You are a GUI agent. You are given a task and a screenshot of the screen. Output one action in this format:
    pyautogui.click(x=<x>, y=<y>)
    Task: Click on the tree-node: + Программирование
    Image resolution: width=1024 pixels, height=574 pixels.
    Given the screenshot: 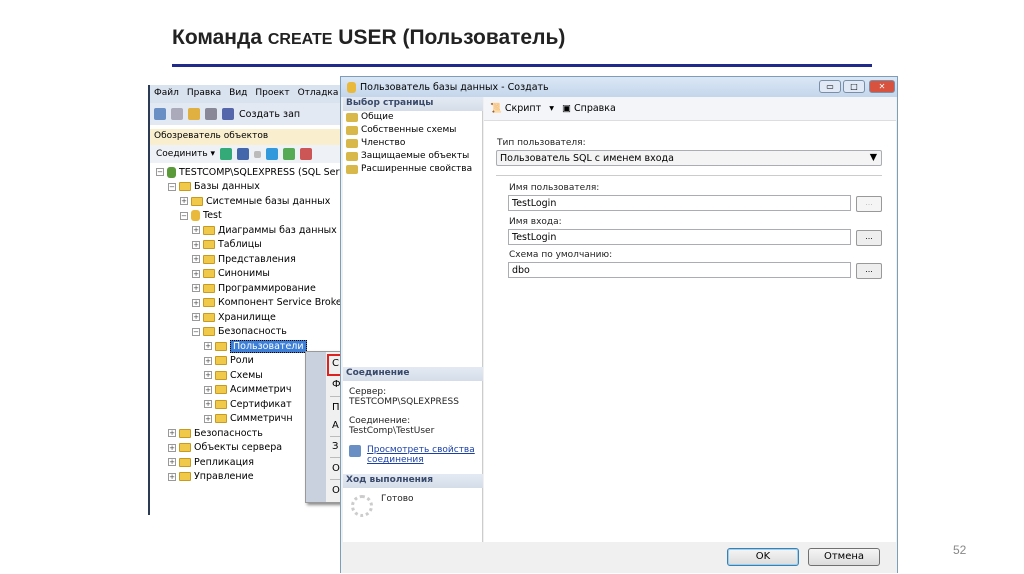 What is the action you would take?
    pyautogui.click(x=254, y=288)
    